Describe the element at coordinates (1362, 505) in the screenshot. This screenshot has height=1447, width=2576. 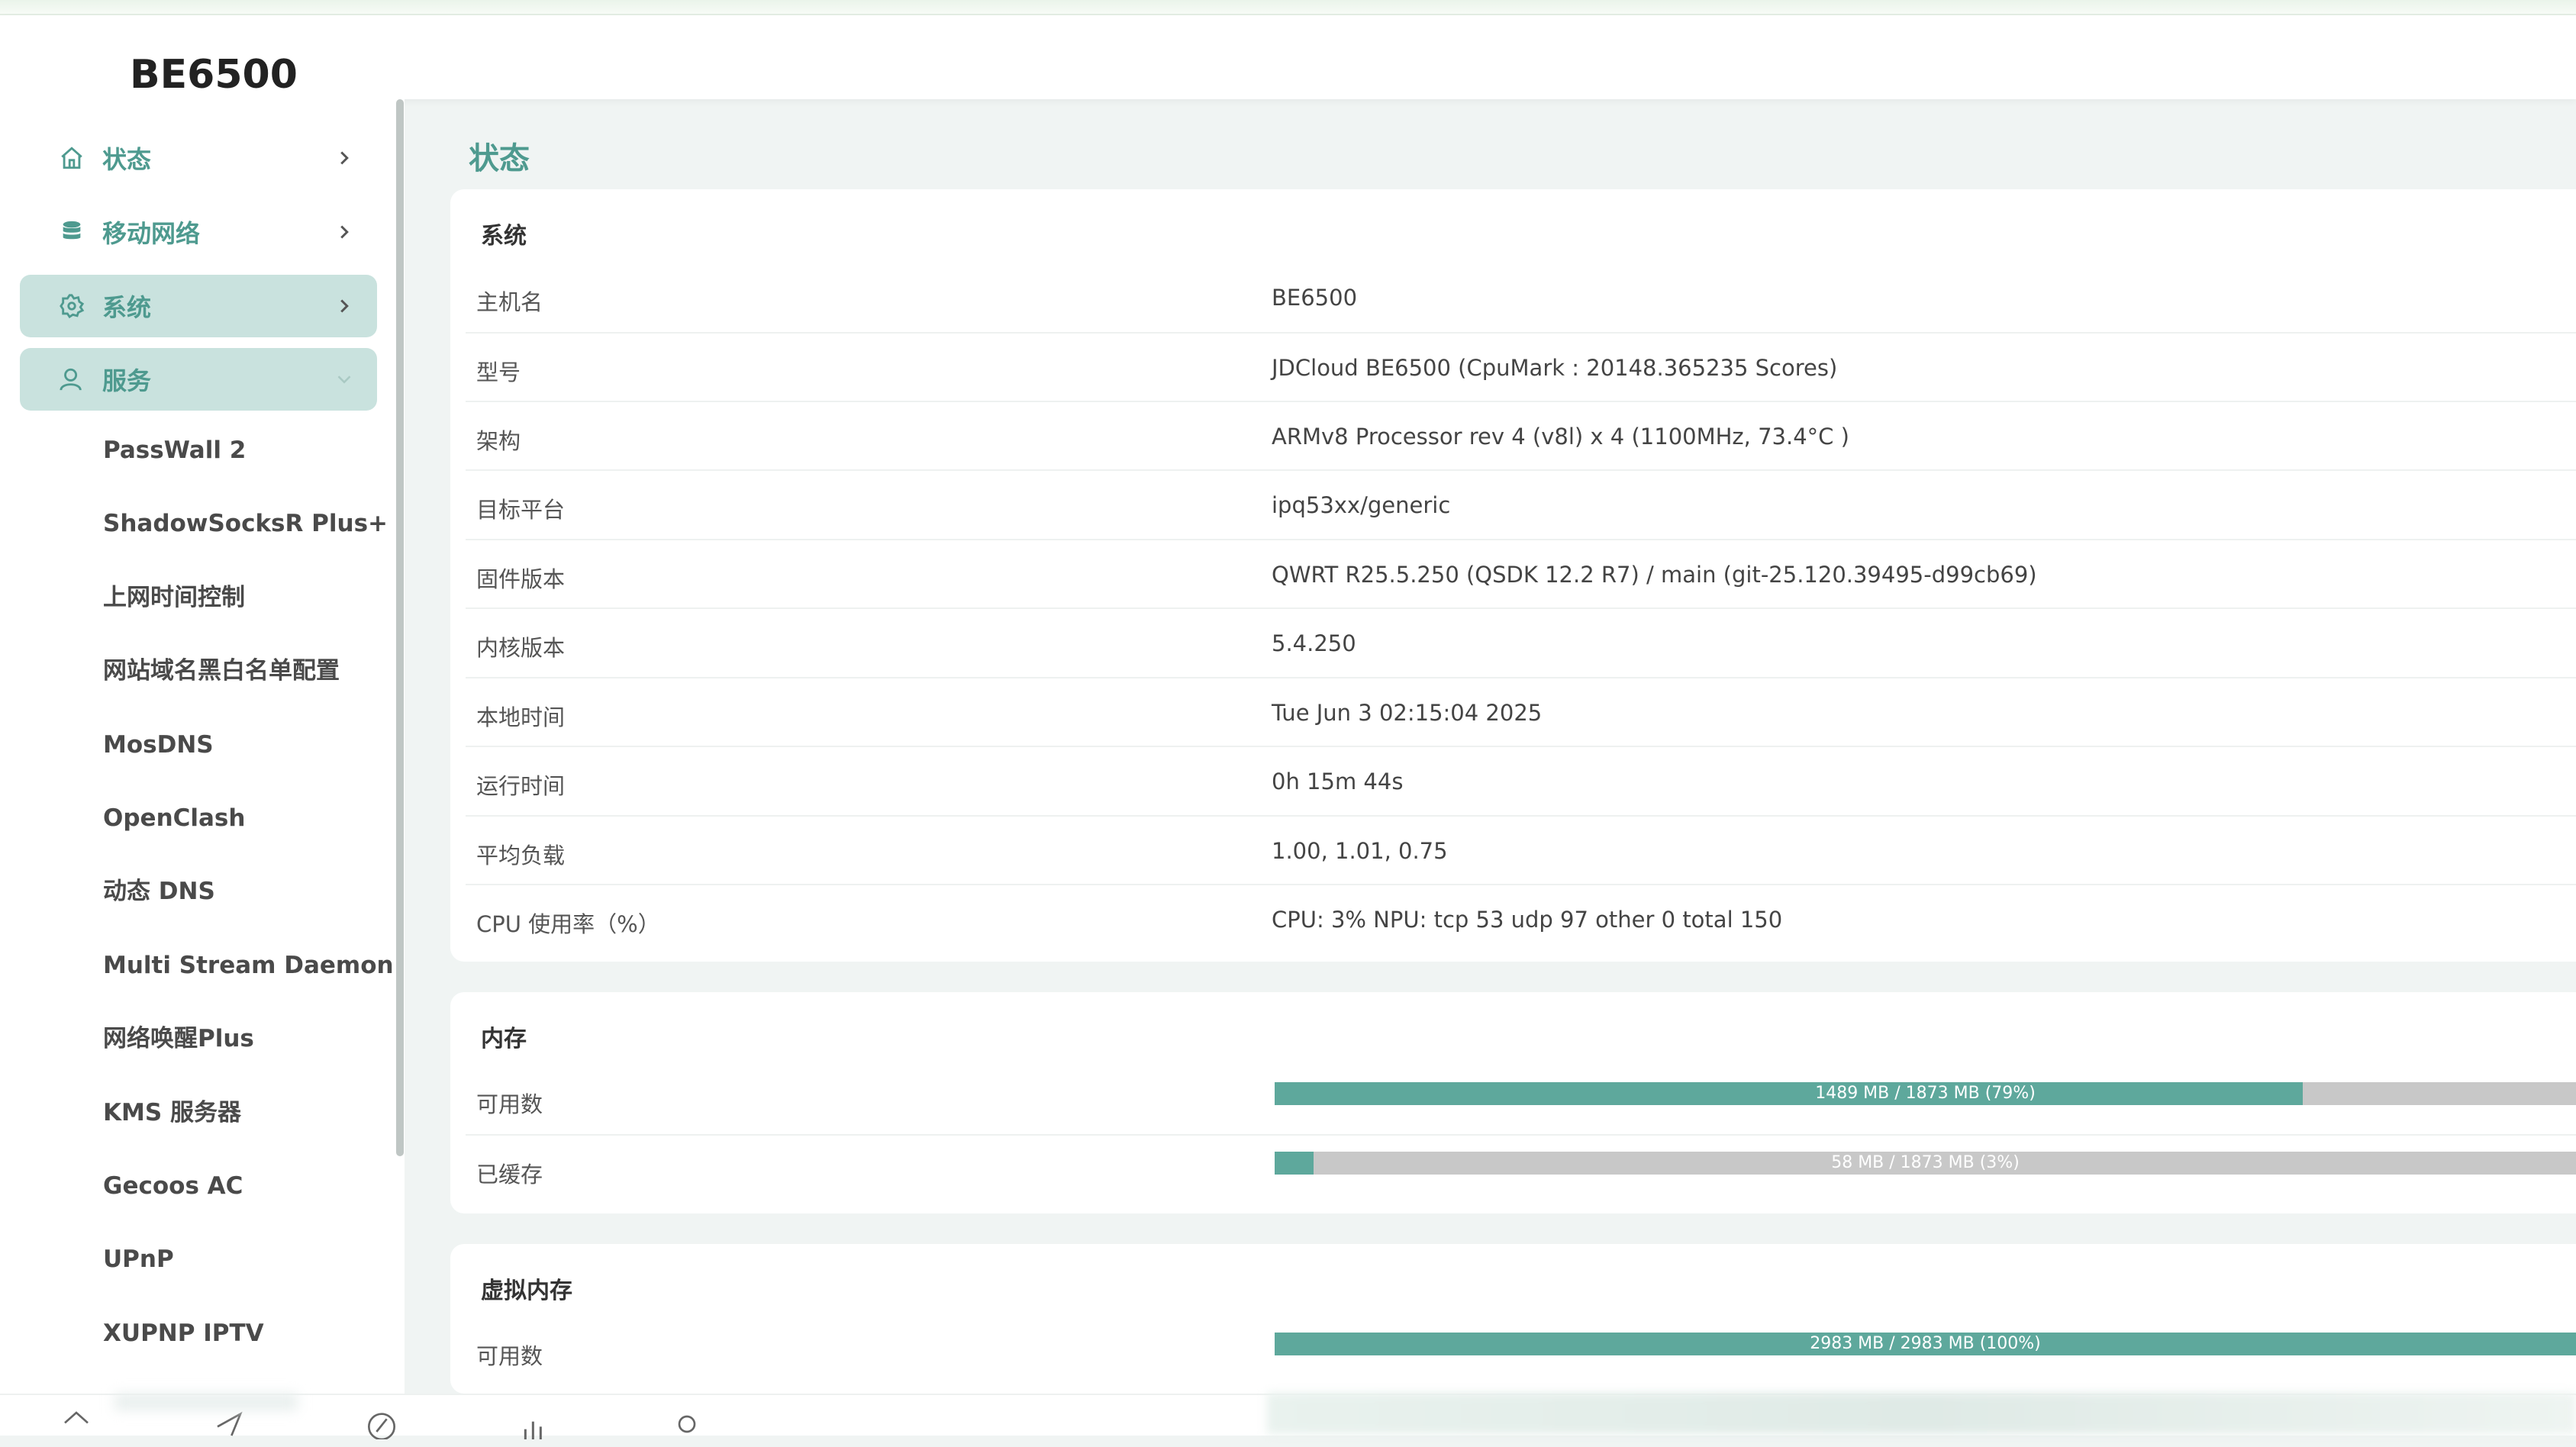
I see `row-value: ipq53xx/generic` at that location.